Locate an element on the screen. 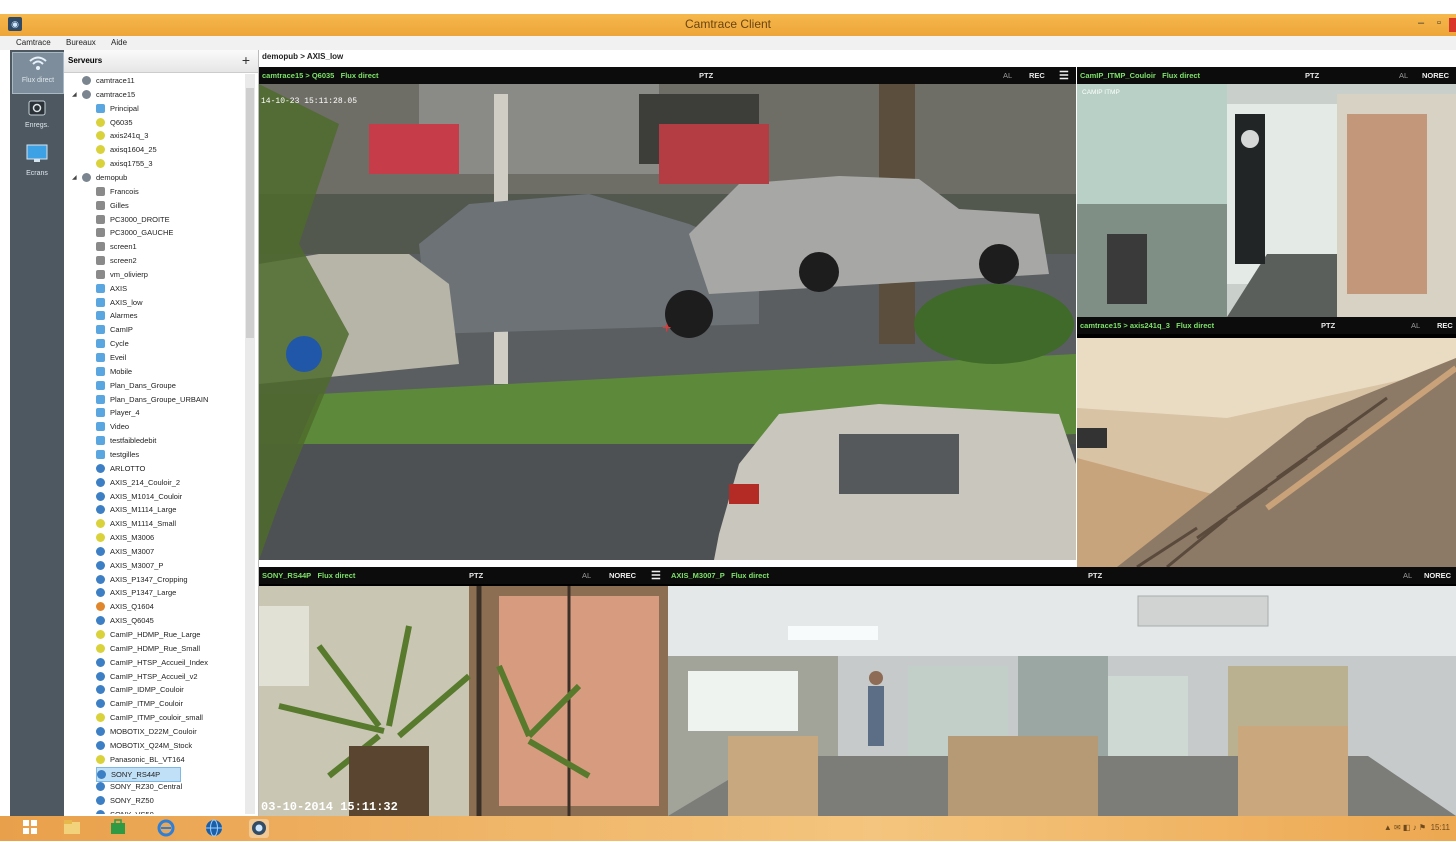  windows-start-icon is located at coordinates (30, 828).